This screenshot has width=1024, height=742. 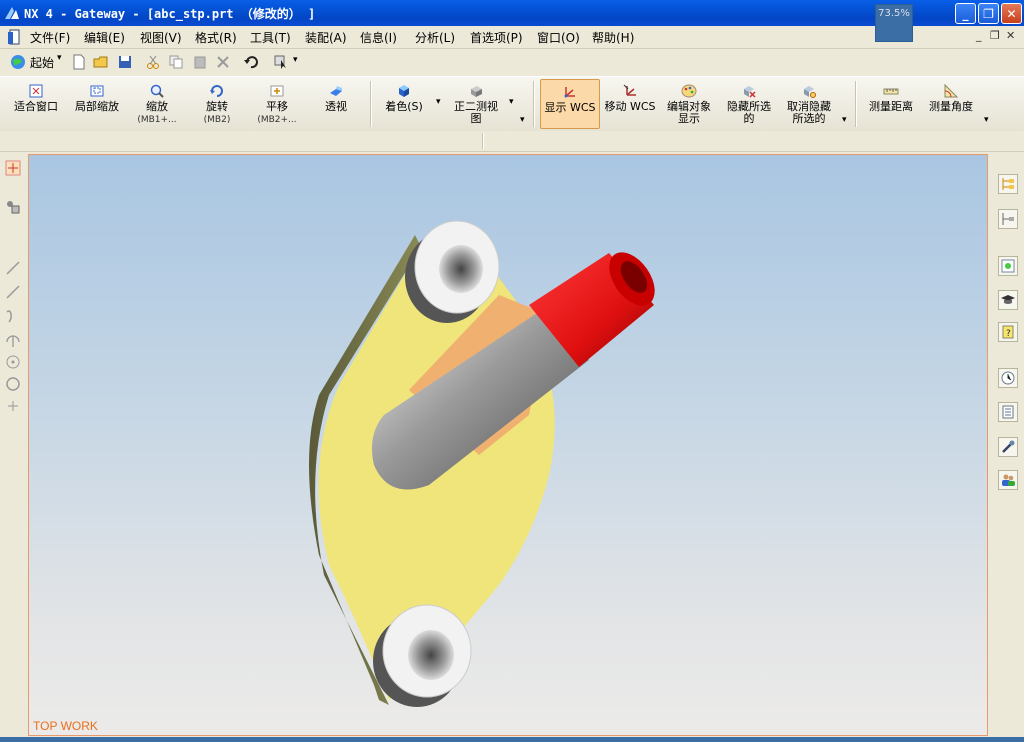 I want to click on perspective-icon, so click(x=336, y=91).